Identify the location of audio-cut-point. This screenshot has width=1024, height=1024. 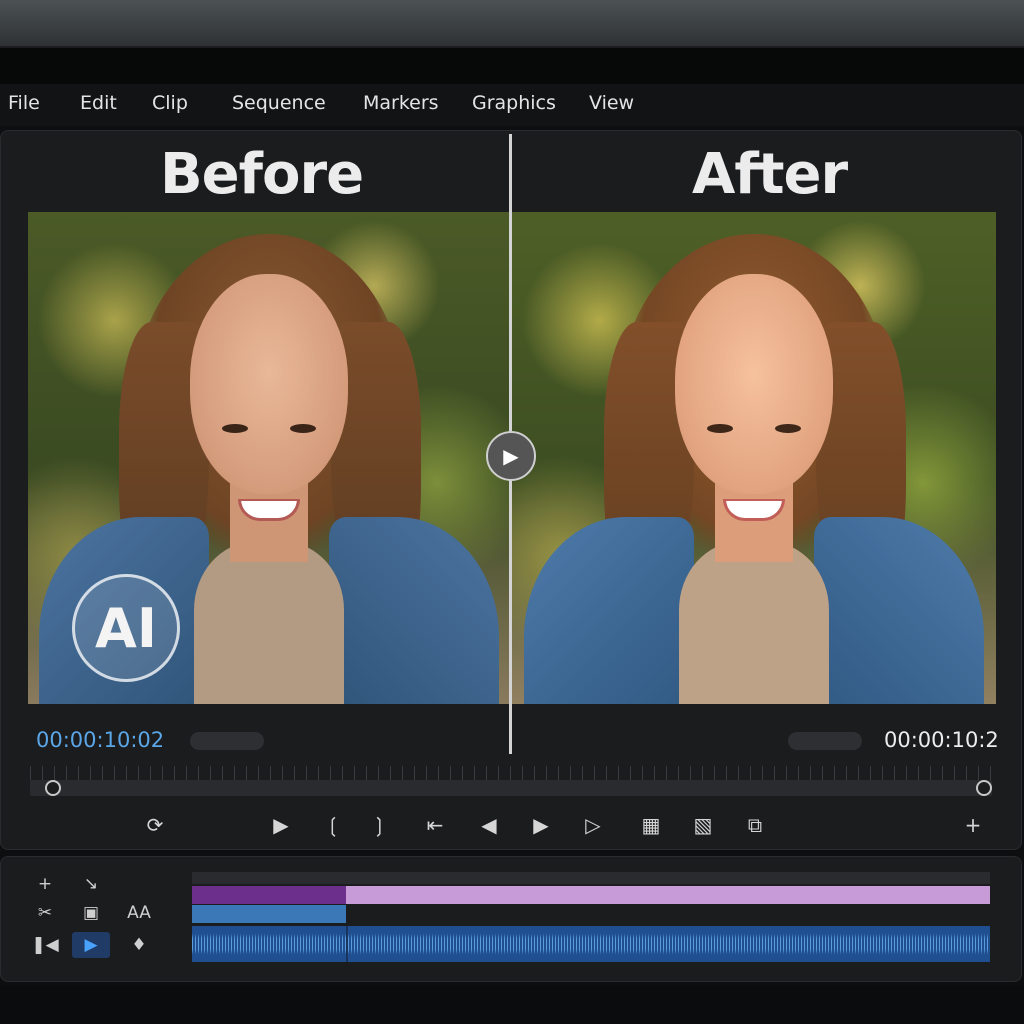
(347, 944).